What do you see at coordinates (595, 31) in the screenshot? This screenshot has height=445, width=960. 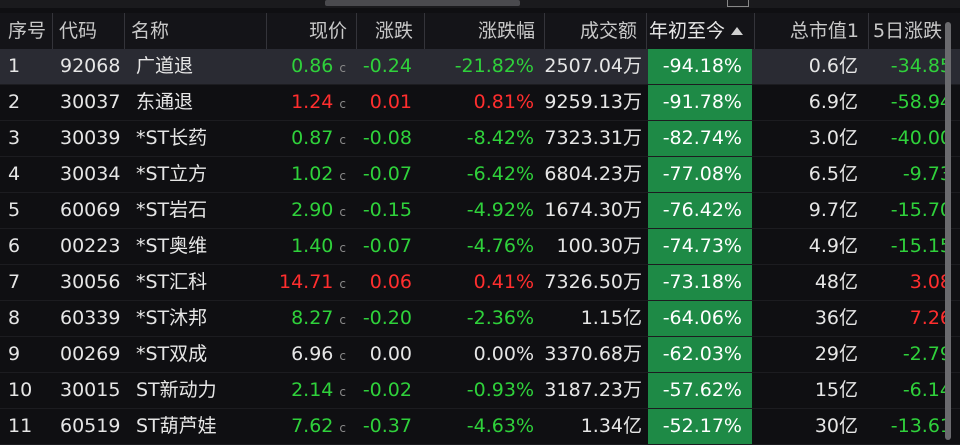 I see `header-turnover: 成交额` at bounding box center [595, 31].